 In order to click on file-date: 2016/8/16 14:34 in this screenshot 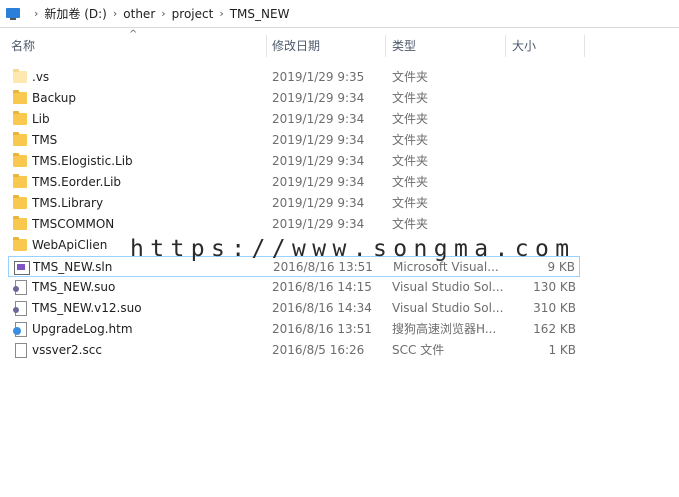, I will do `click(322, 308)`.